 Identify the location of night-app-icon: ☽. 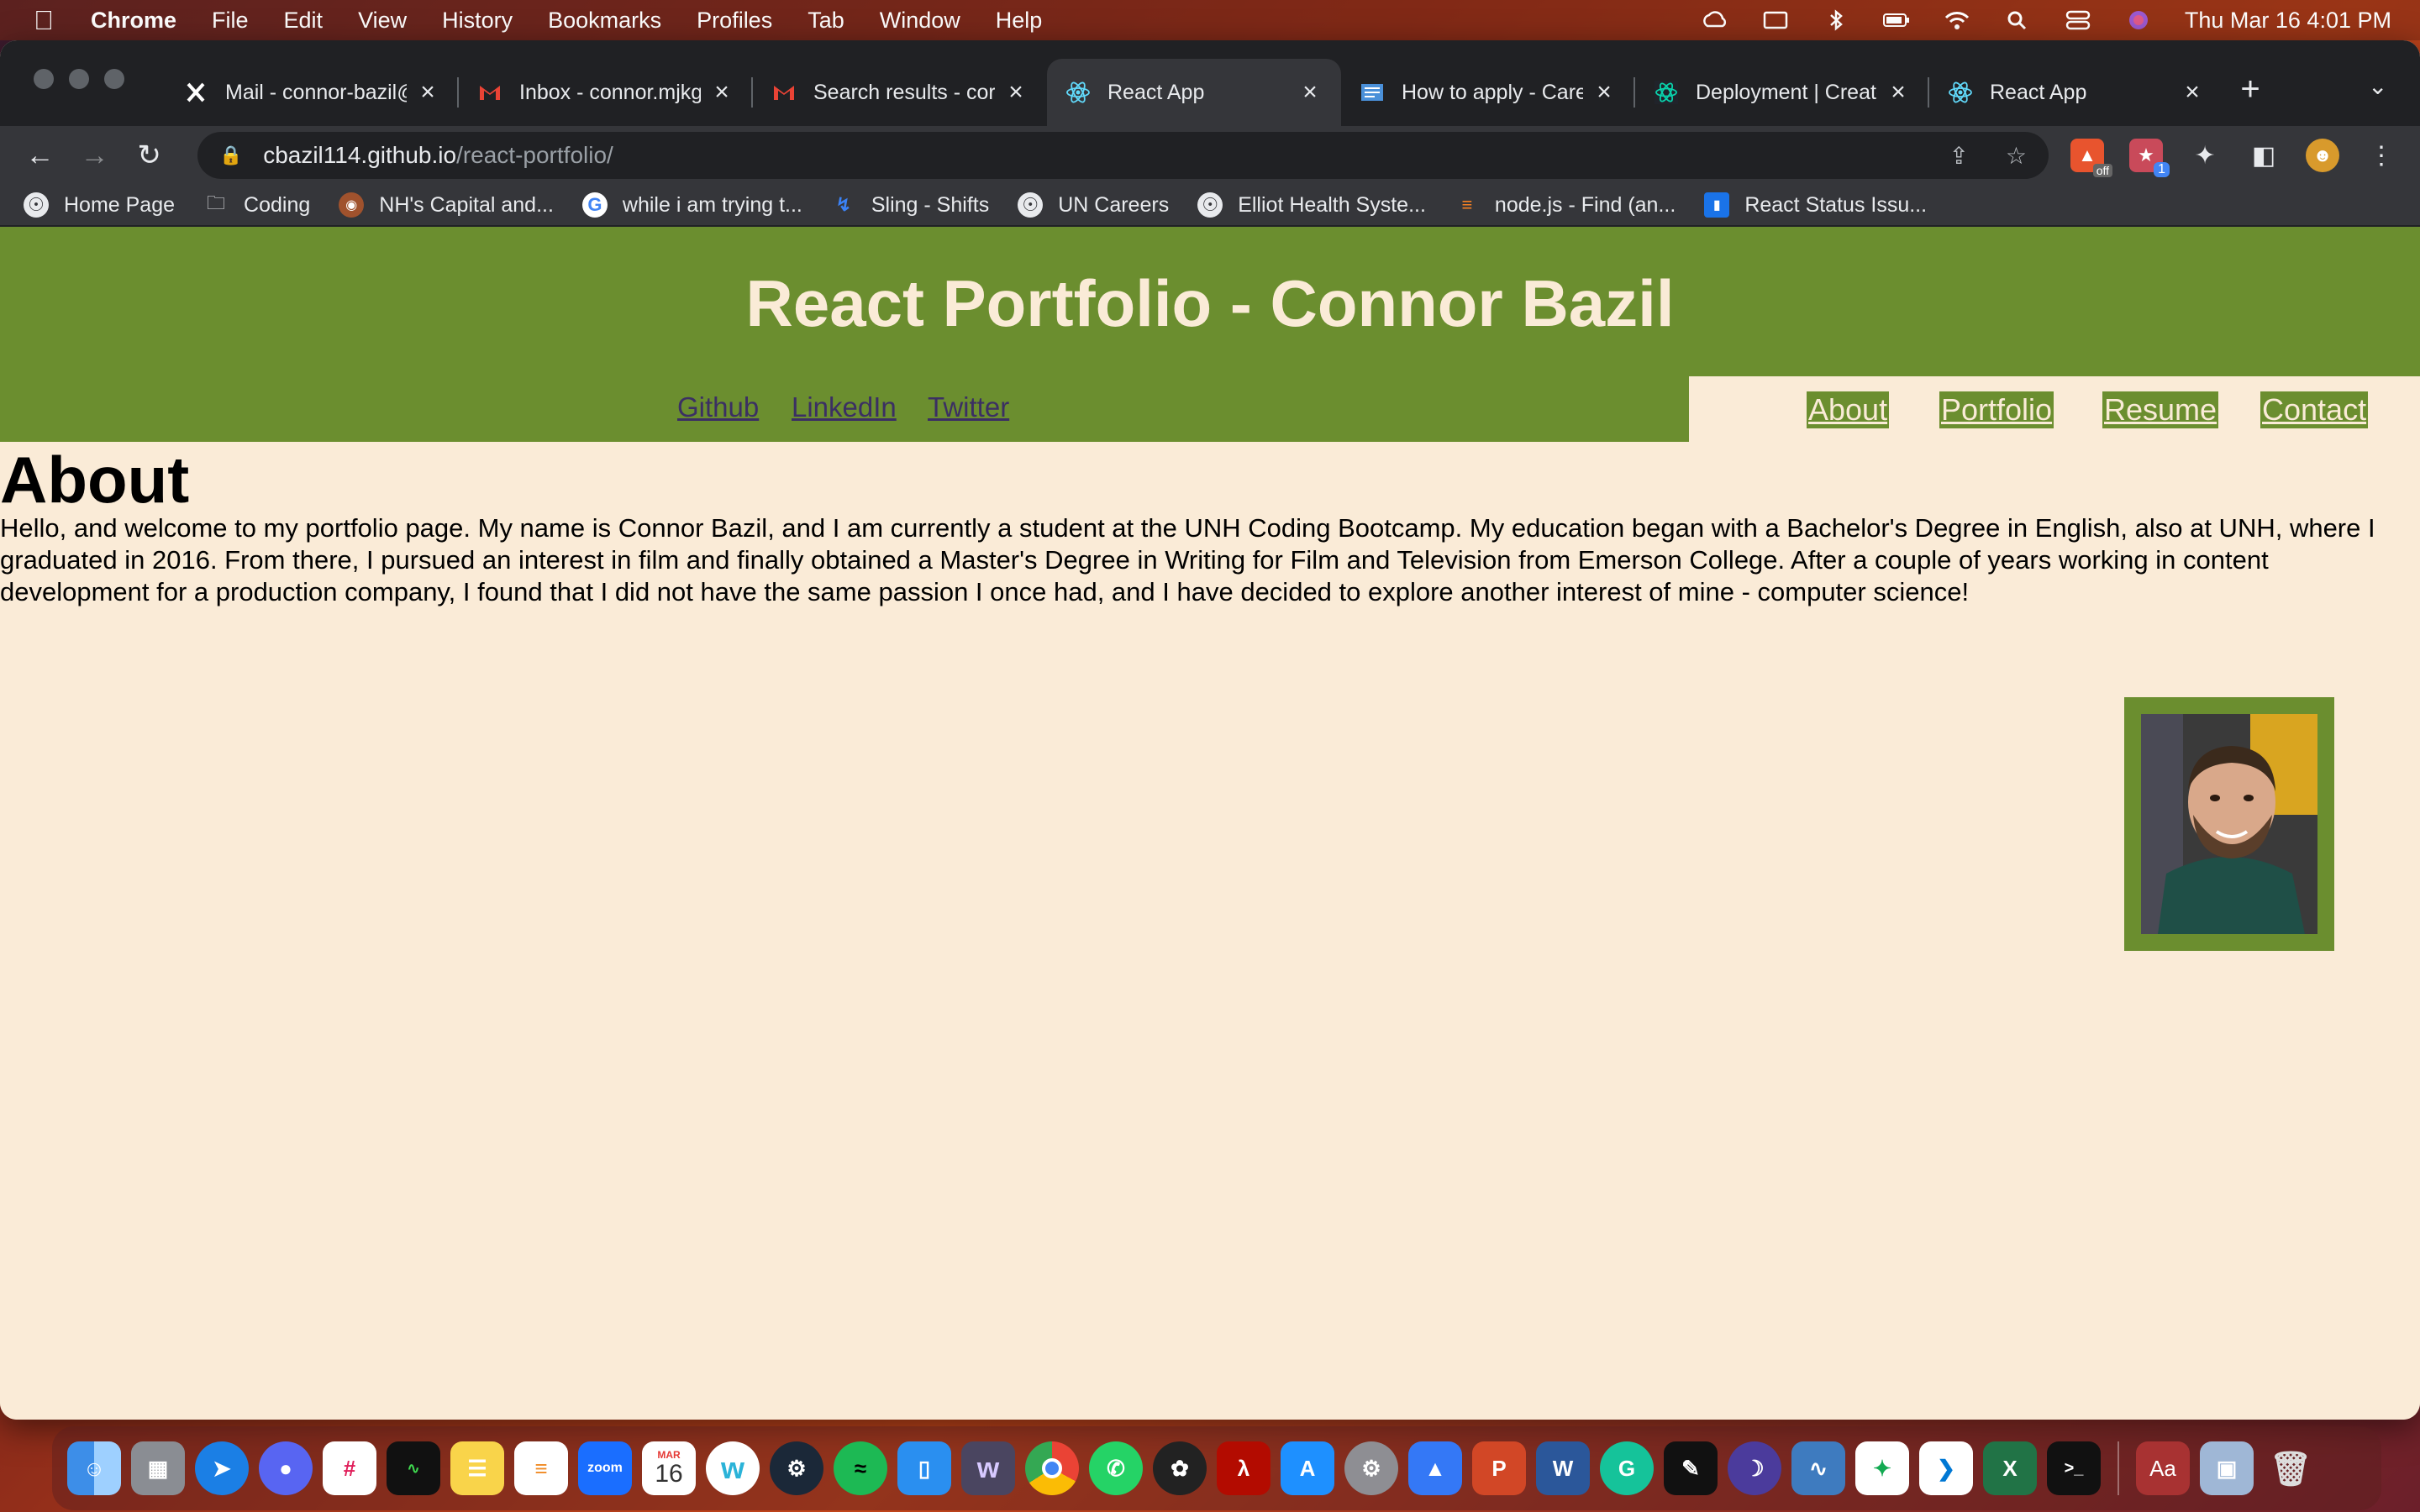
(1754, 1468).